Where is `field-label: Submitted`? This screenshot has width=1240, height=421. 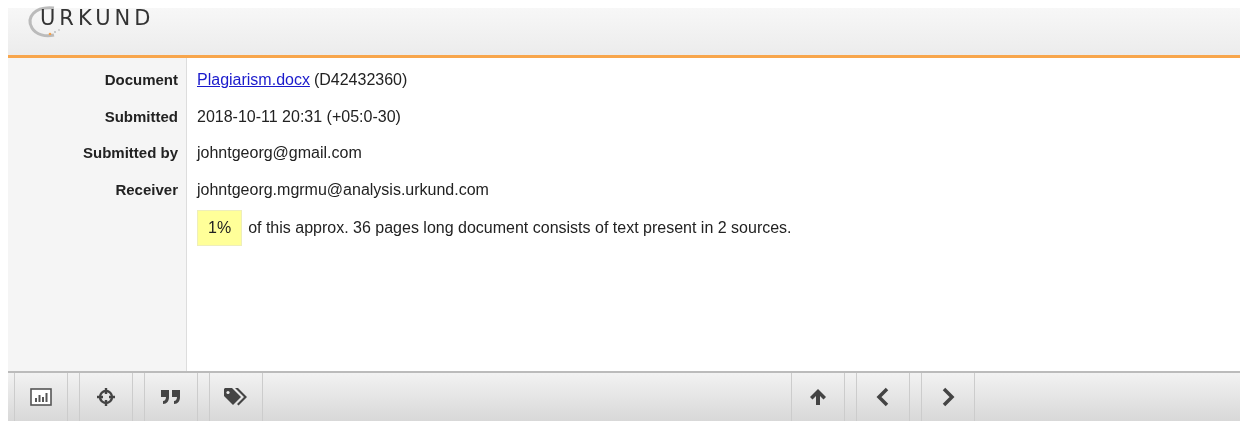 field-label: Submitted is located at coordinates (141, 116).